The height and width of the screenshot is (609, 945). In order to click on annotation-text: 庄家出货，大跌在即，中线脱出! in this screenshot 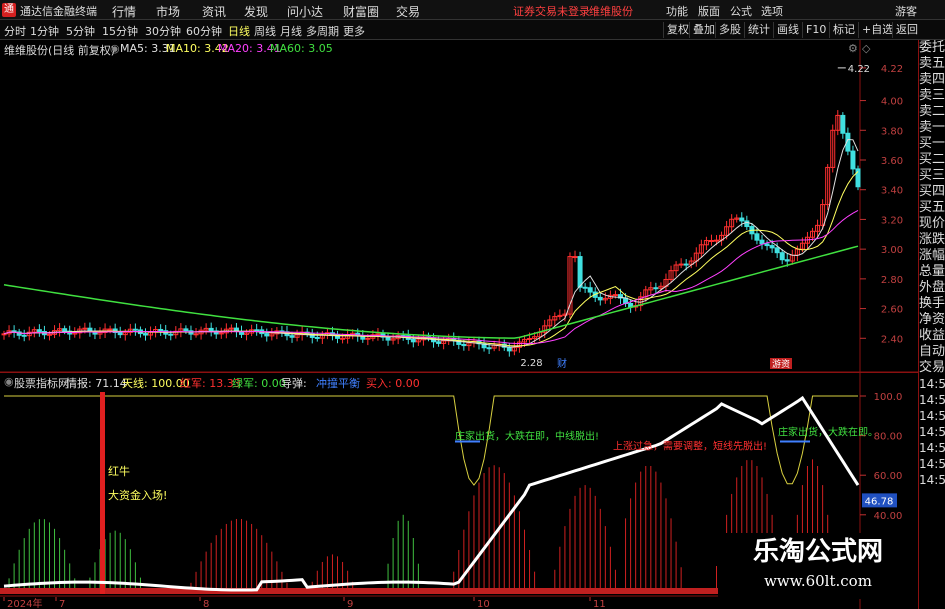, I will do `click(527, 436)`.